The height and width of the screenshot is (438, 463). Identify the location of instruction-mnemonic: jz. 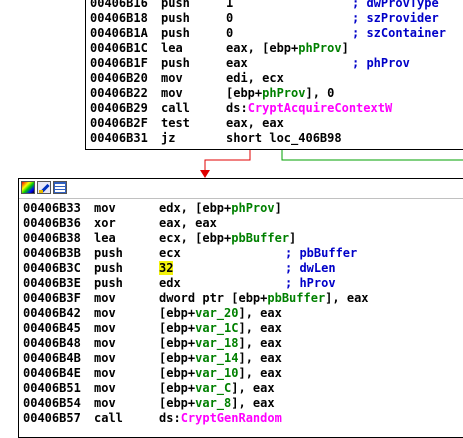
(168, 138).